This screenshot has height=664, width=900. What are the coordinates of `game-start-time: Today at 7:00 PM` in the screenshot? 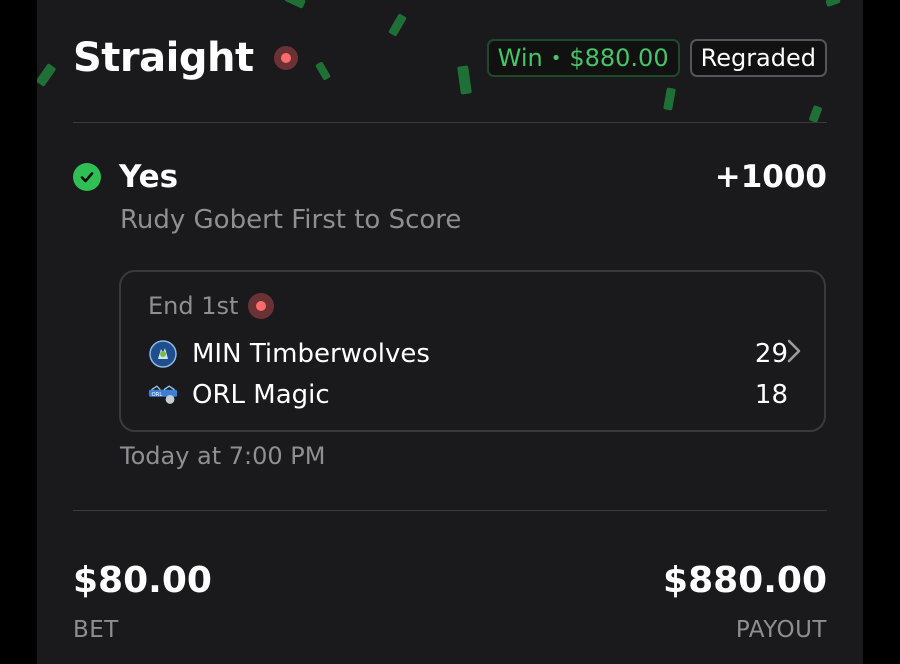 It's located at (223, 456).